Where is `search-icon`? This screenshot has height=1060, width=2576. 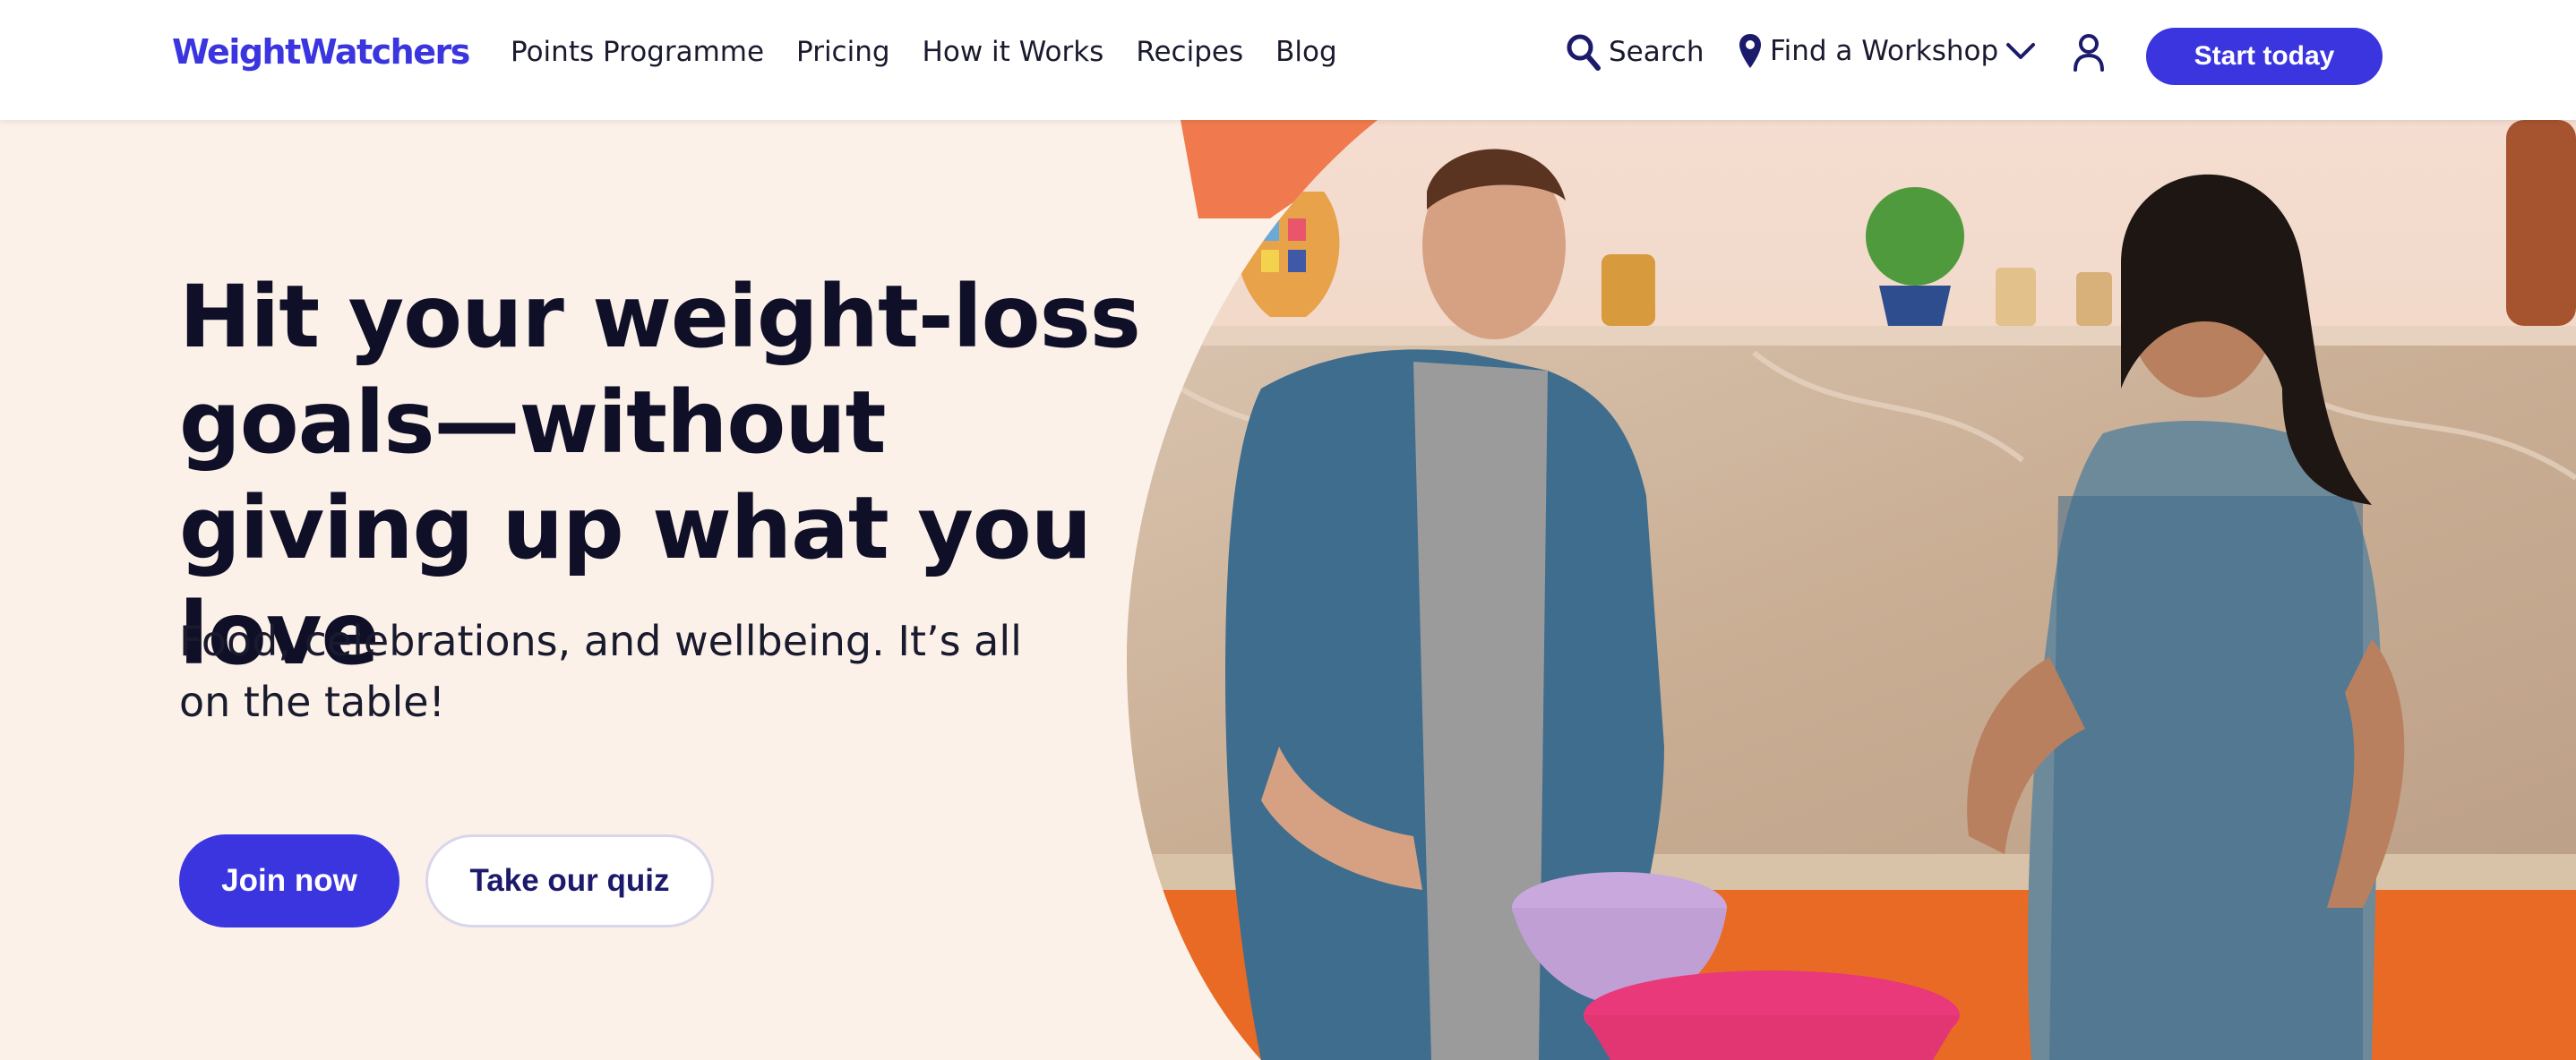 search-icon is located at coordinates (1584, 52).